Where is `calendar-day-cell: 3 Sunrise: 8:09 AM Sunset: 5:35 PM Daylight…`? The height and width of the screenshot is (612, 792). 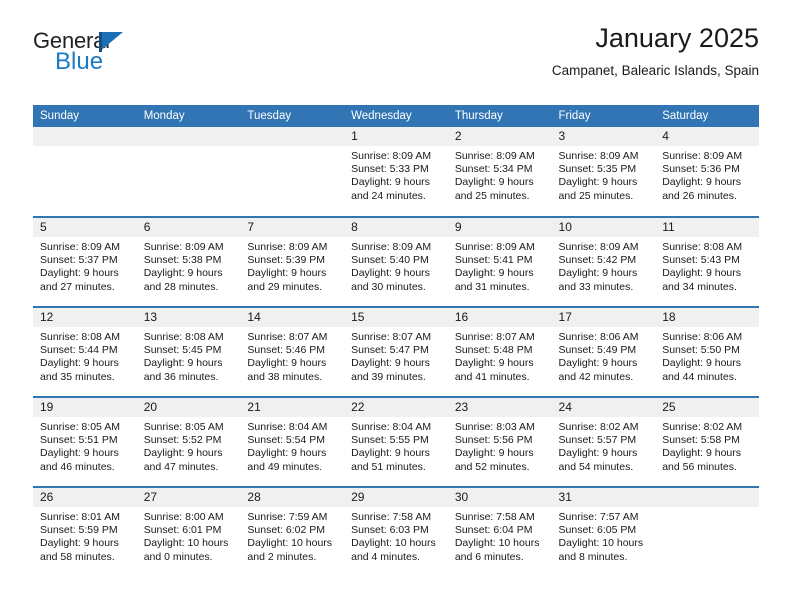
calendar-day-cell: 3 Sunrise: 8:09 AM Sunset: 5:35 PM Daylight… is located at coordinates (603, 172).